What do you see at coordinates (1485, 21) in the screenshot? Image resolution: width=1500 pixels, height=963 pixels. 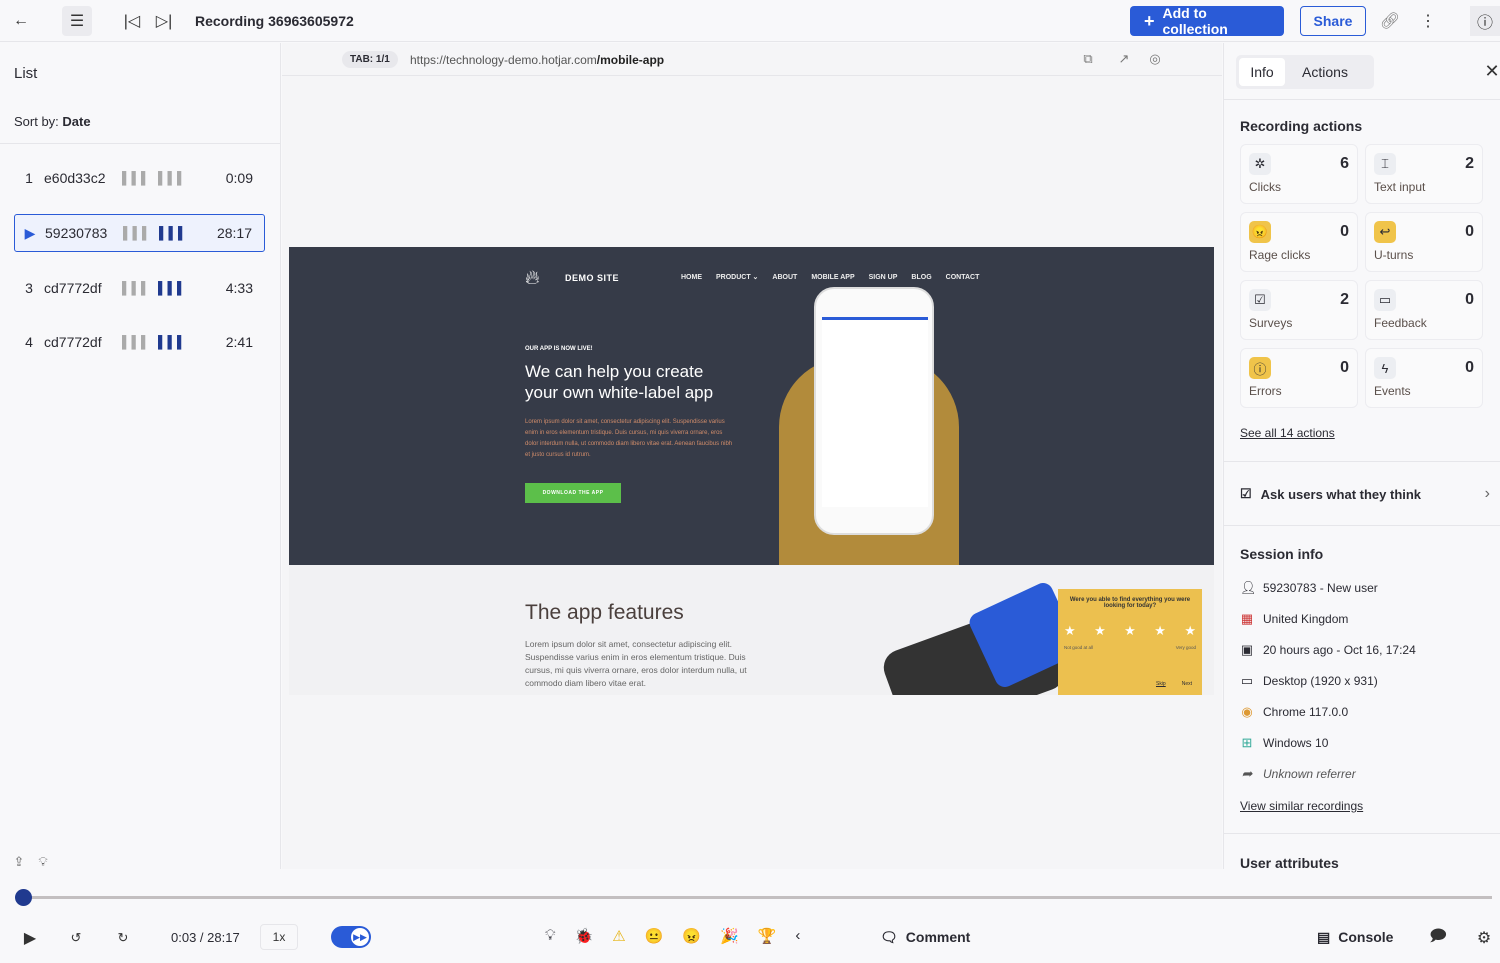 I see `info-icon: ⓘ` at bounding box center [1485, 21].